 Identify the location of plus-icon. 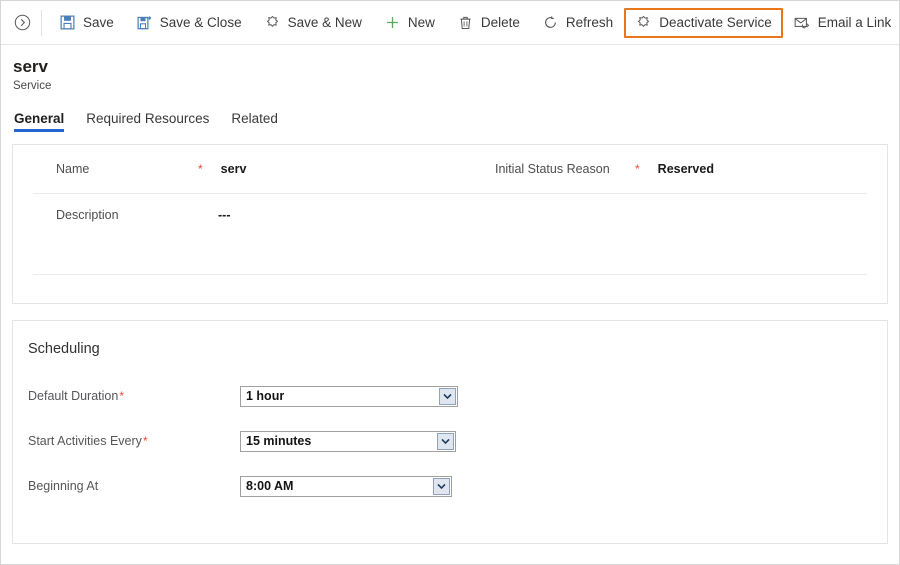
(392, 22).